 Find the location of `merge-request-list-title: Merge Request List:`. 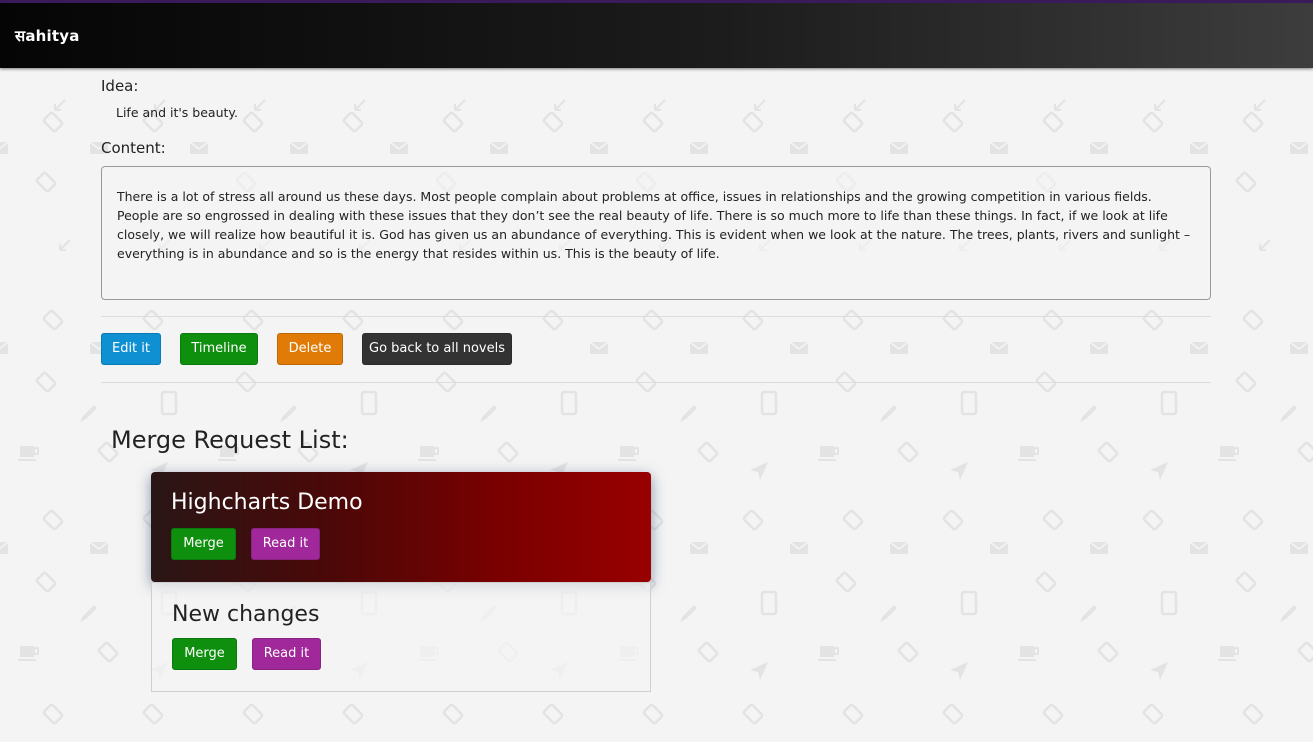

merge-request-list-title: Merge Request List: is located at coordinates (230, 440).